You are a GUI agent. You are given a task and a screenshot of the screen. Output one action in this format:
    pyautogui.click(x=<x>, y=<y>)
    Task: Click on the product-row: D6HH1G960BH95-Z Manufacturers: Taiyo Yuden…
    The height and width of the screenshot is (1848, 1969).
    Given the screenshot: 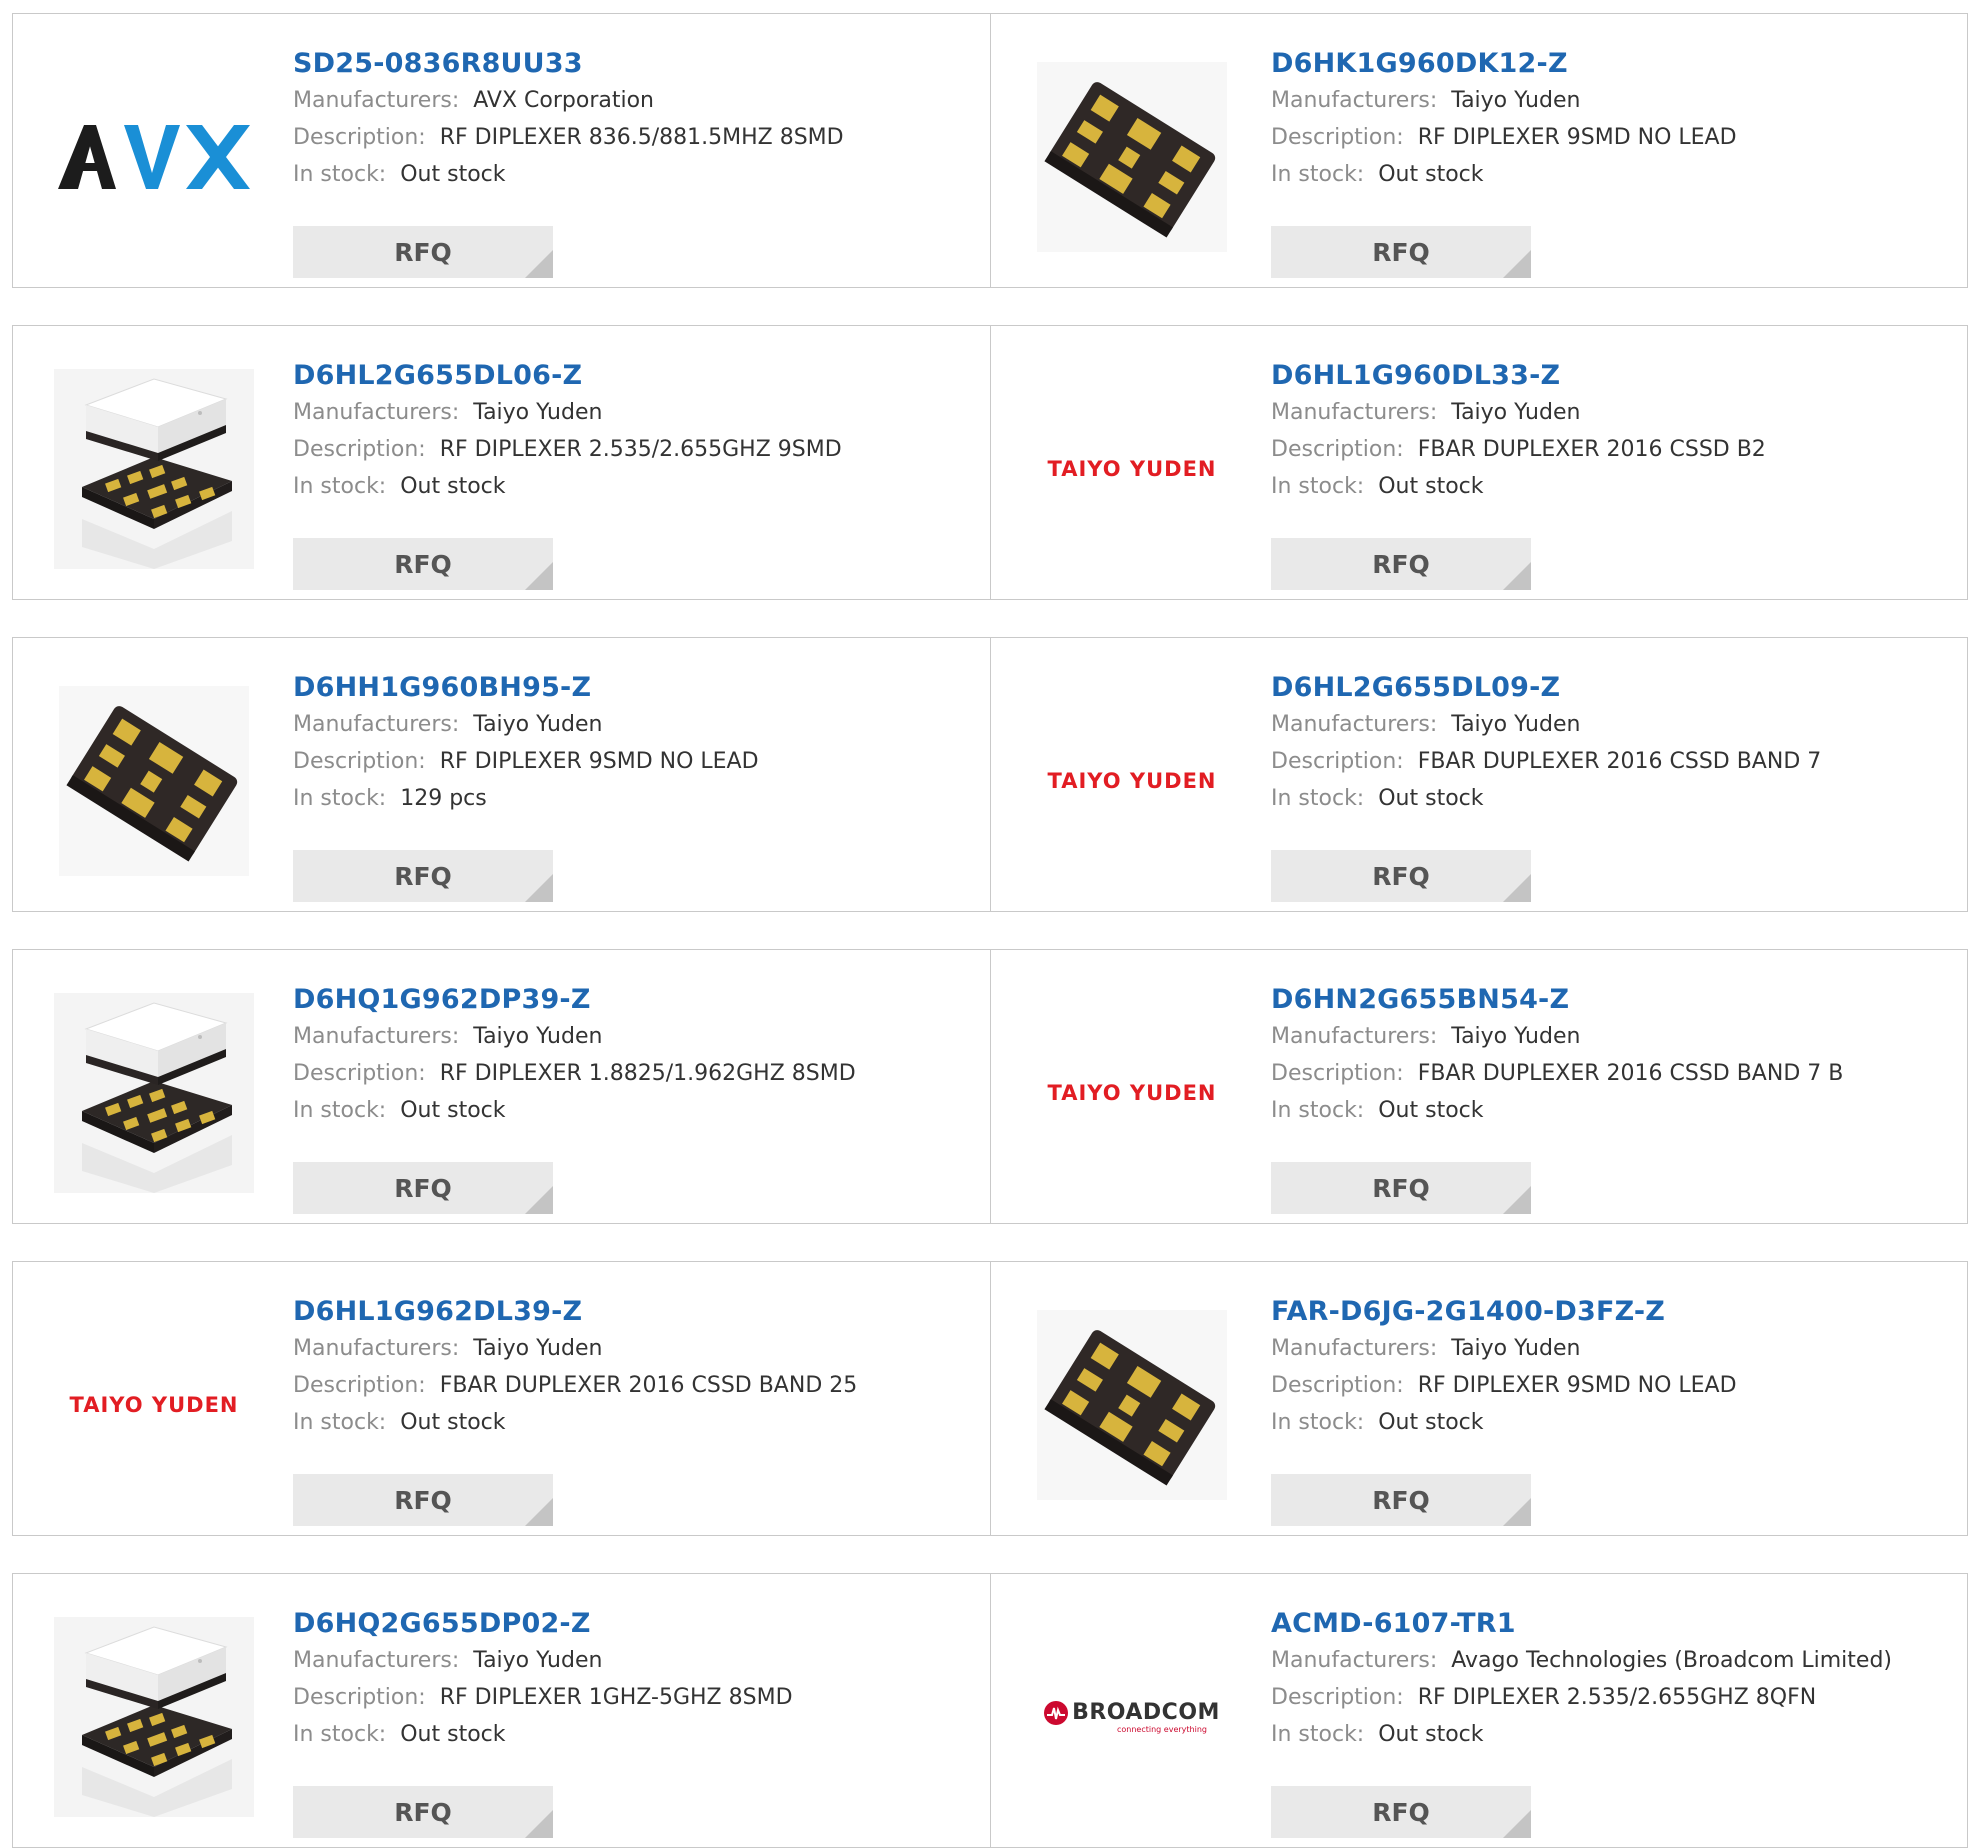 What is the action you would take?
    pyautogui.click(x=990, y=774)
    